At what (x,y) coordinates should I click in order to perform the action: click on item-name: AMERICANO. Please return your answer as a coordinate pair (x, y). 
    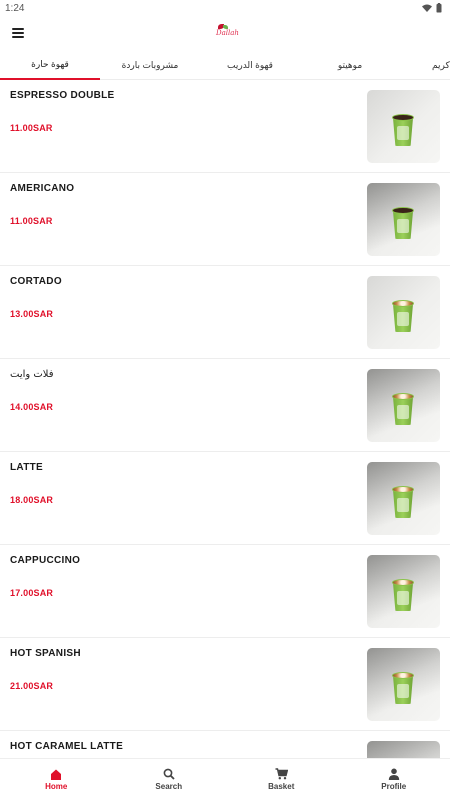
    Looking at the image, I should click on (42, 188).